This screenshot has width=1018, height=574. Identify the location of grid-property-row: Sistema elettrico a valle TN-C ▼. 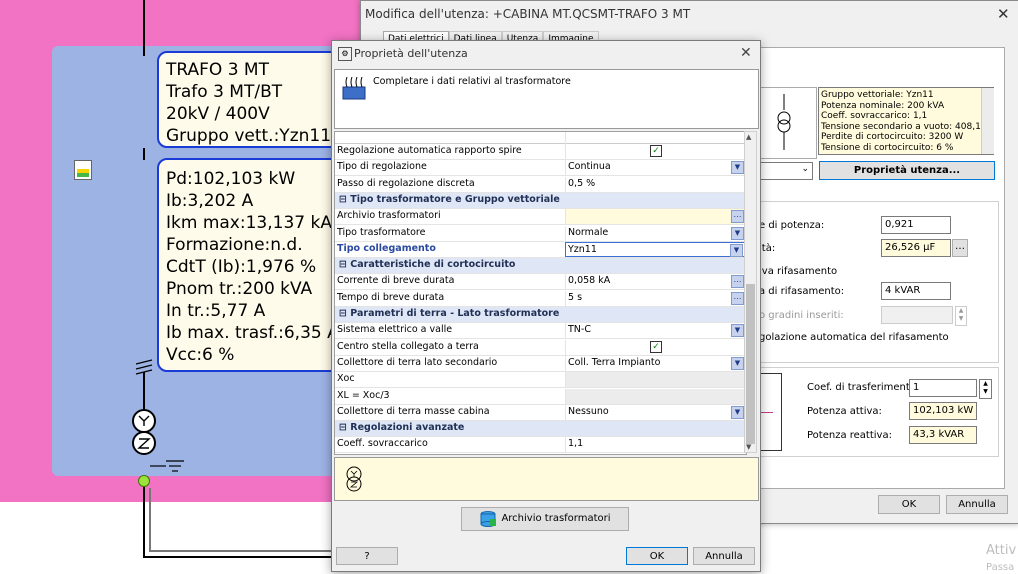
(540, 331).